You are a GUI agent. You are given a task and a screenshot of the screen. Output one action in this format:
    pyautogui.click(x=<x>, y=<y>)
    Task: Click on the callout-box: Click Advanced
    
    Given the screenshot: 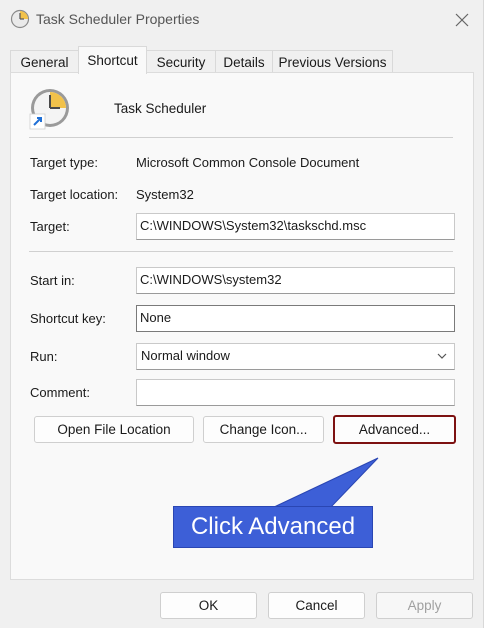 What is the action you would take?
    pyautogui.click(x=273, y=527)
    